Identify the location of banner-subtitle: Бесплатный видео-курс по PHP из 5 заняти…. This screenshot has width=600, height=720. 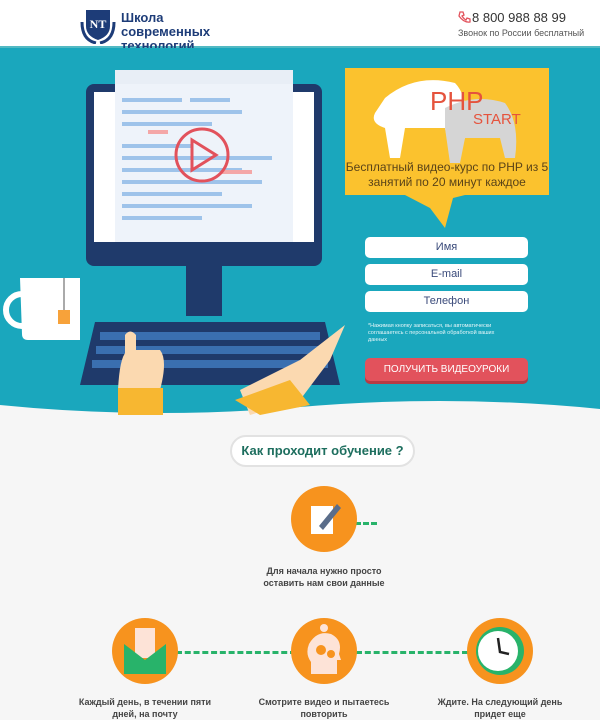
(447, 174).